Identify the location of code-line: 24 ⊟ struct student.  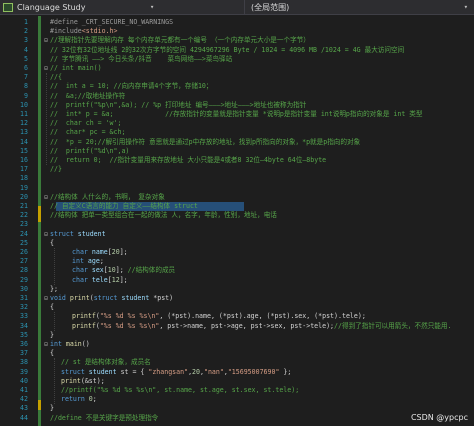
(237, 234).